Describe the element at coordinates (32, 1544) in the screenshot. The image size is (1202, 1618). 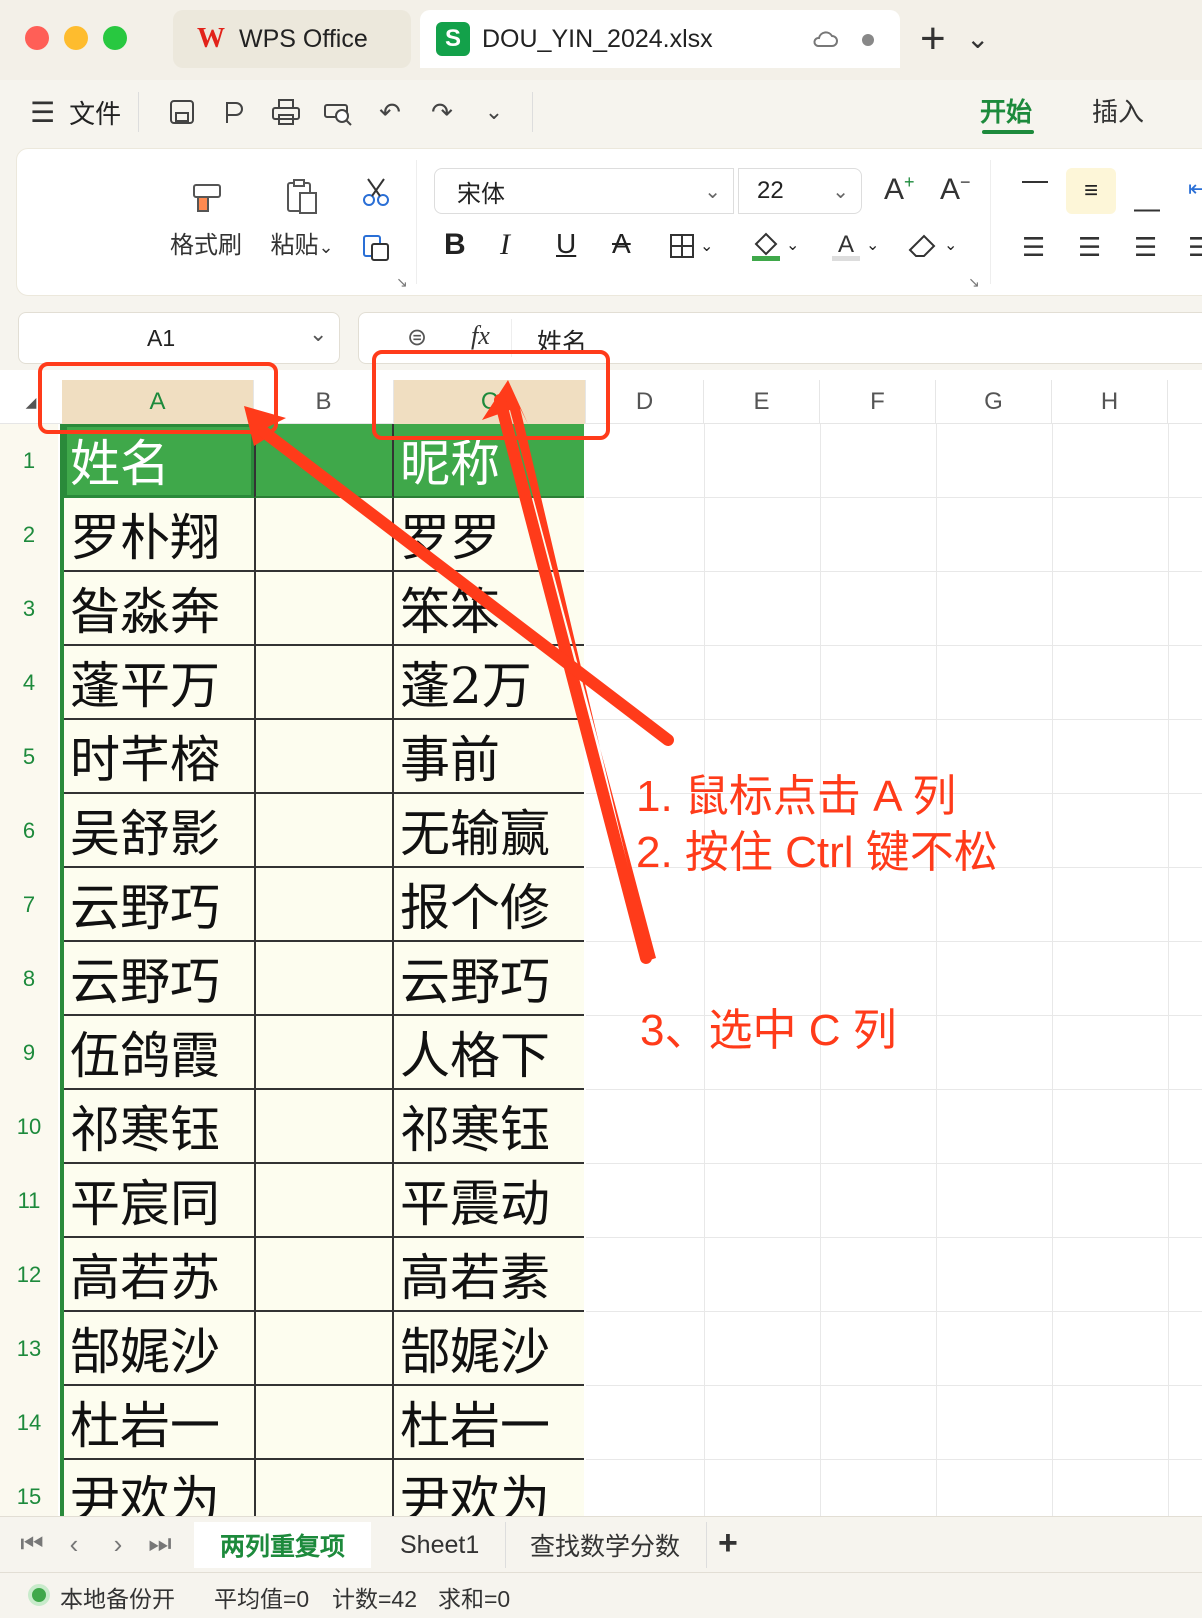
I see `first-sheet-icon: ⏮` at that location.